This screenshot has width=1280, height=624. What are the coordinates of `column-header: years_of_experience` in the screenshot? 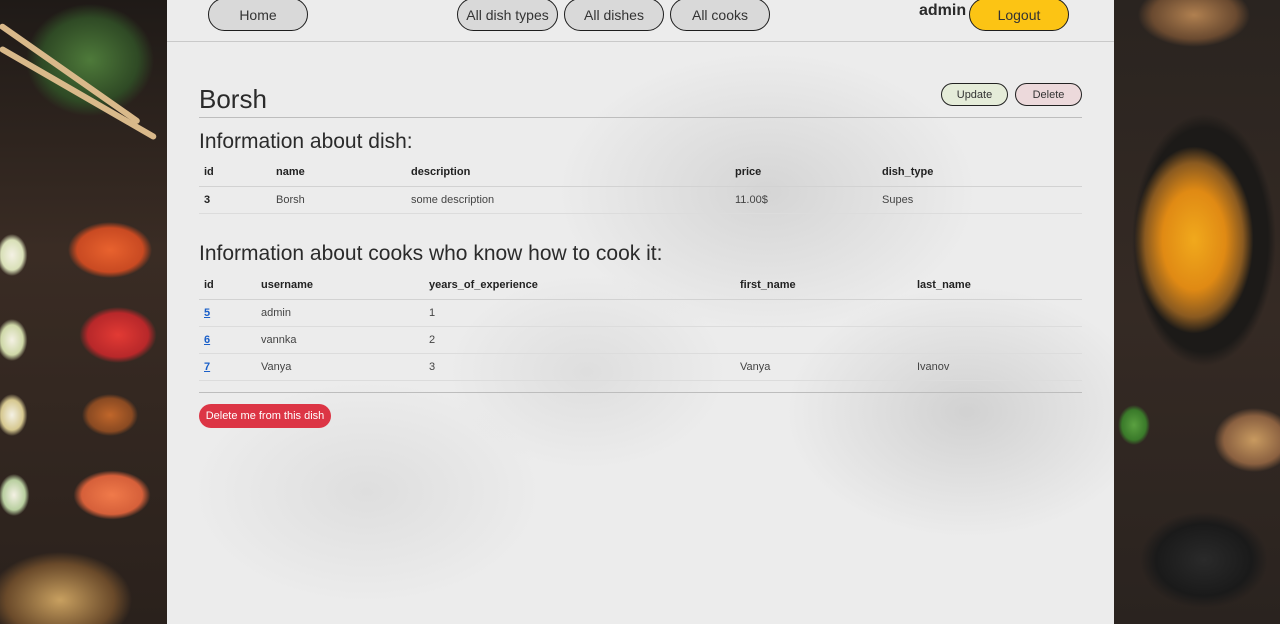 It's located at (579, 286).